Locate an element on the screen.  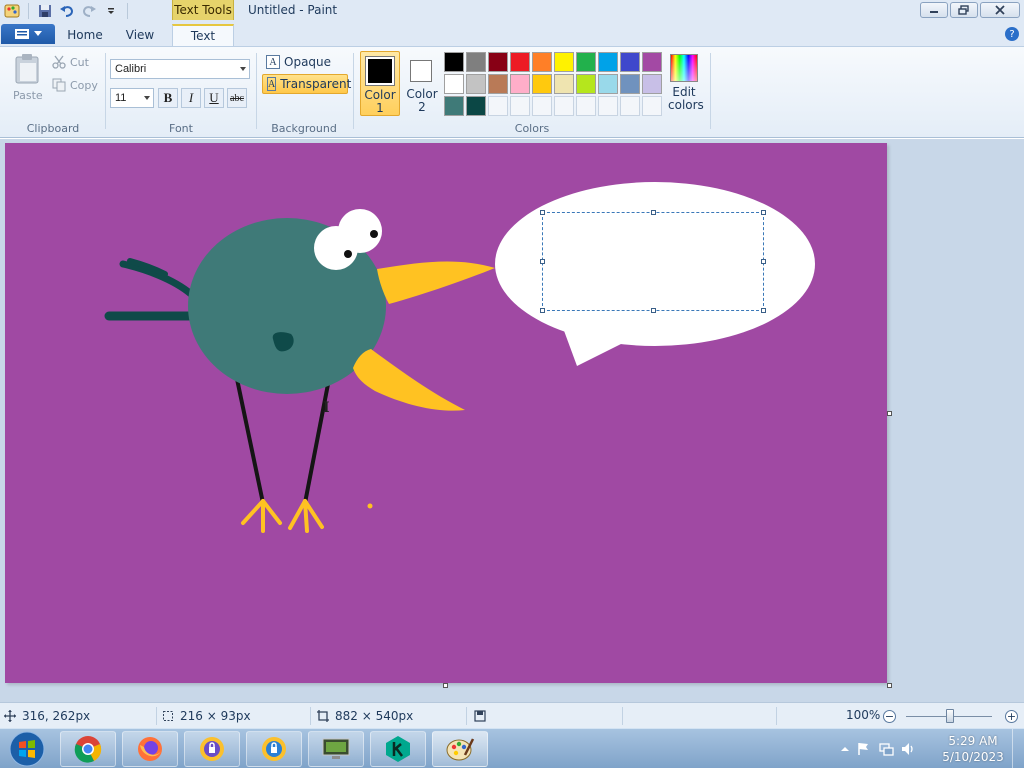
selection-size: 216 × 93px is located at coordinates (206, 716).